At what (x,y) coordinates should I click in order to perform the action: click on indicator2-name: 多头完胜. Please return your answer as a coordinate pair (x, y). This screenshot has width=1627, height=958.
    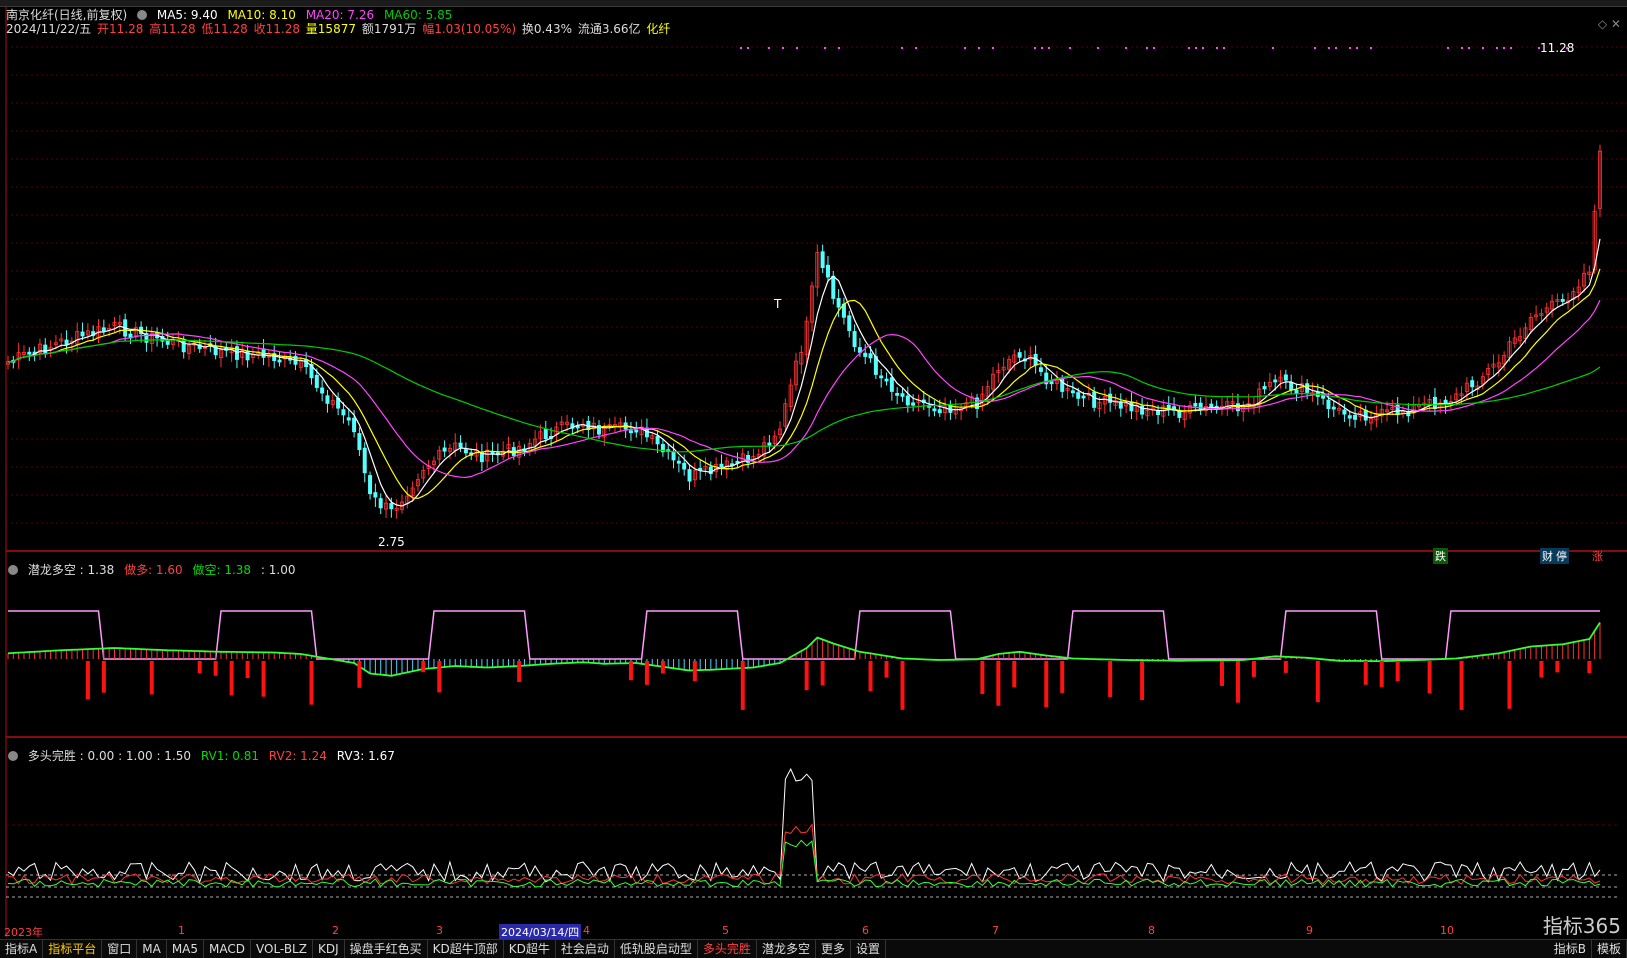
    Looking at the image, I should click on (51, 756).